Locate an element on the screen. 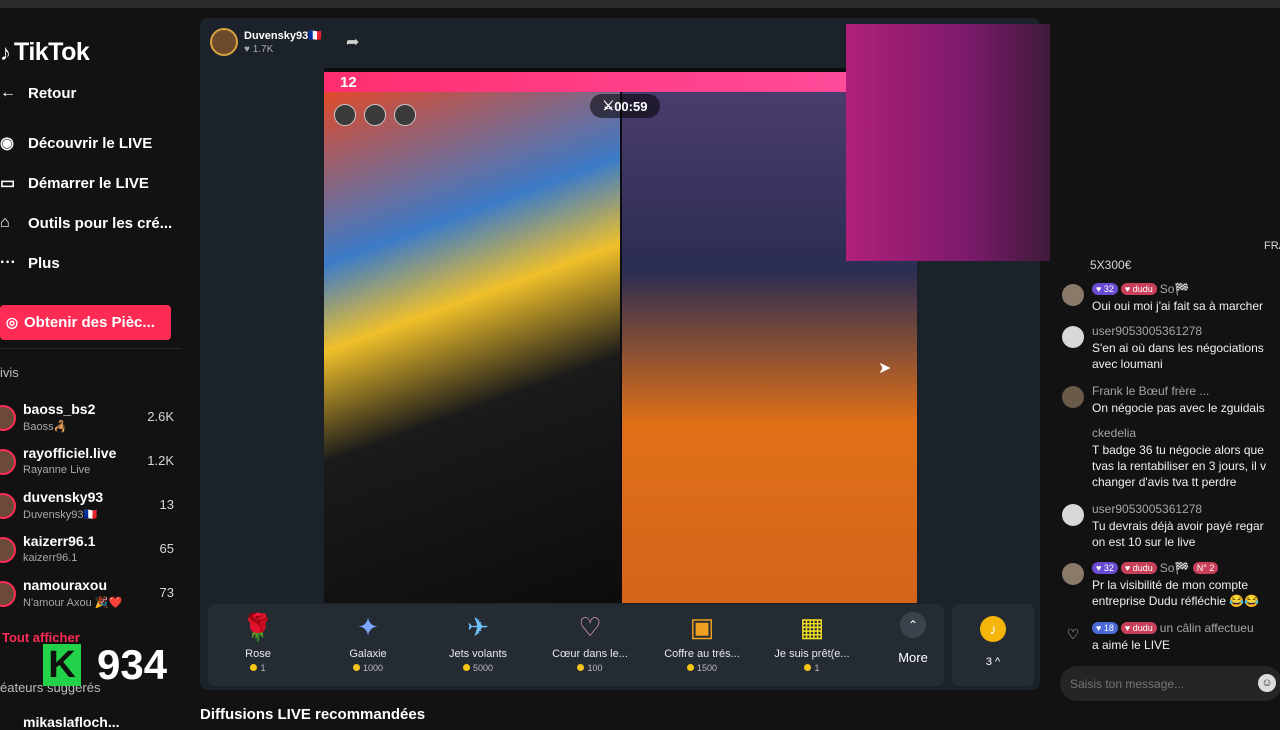  chat-text: Tu devrais déjà avoir payé regar is located at coordinates (1178, 526).